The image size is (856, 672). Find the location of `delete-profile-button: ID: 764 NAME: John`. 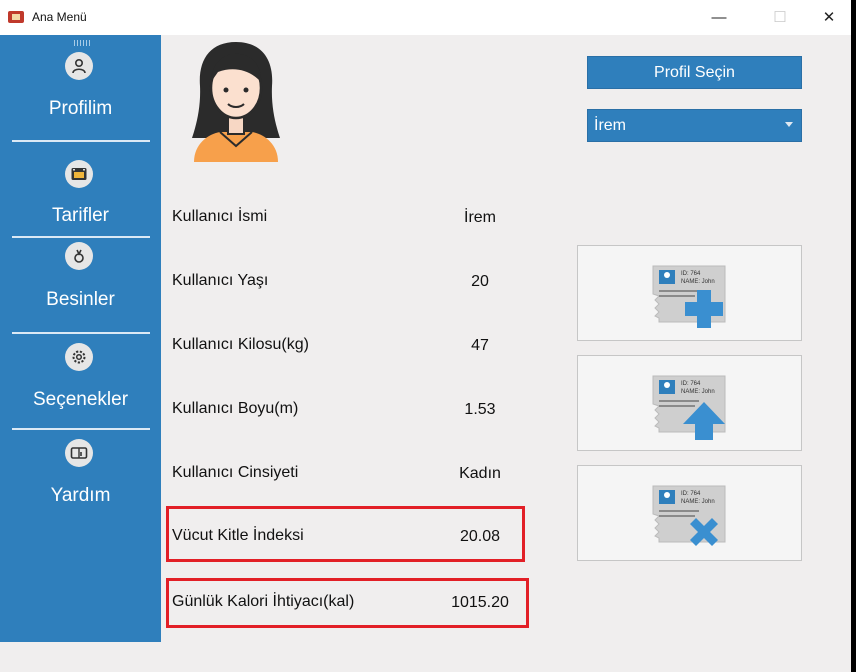

delete-profile-button: ID: 764 NAME: John is located at coordinates (689, 513).